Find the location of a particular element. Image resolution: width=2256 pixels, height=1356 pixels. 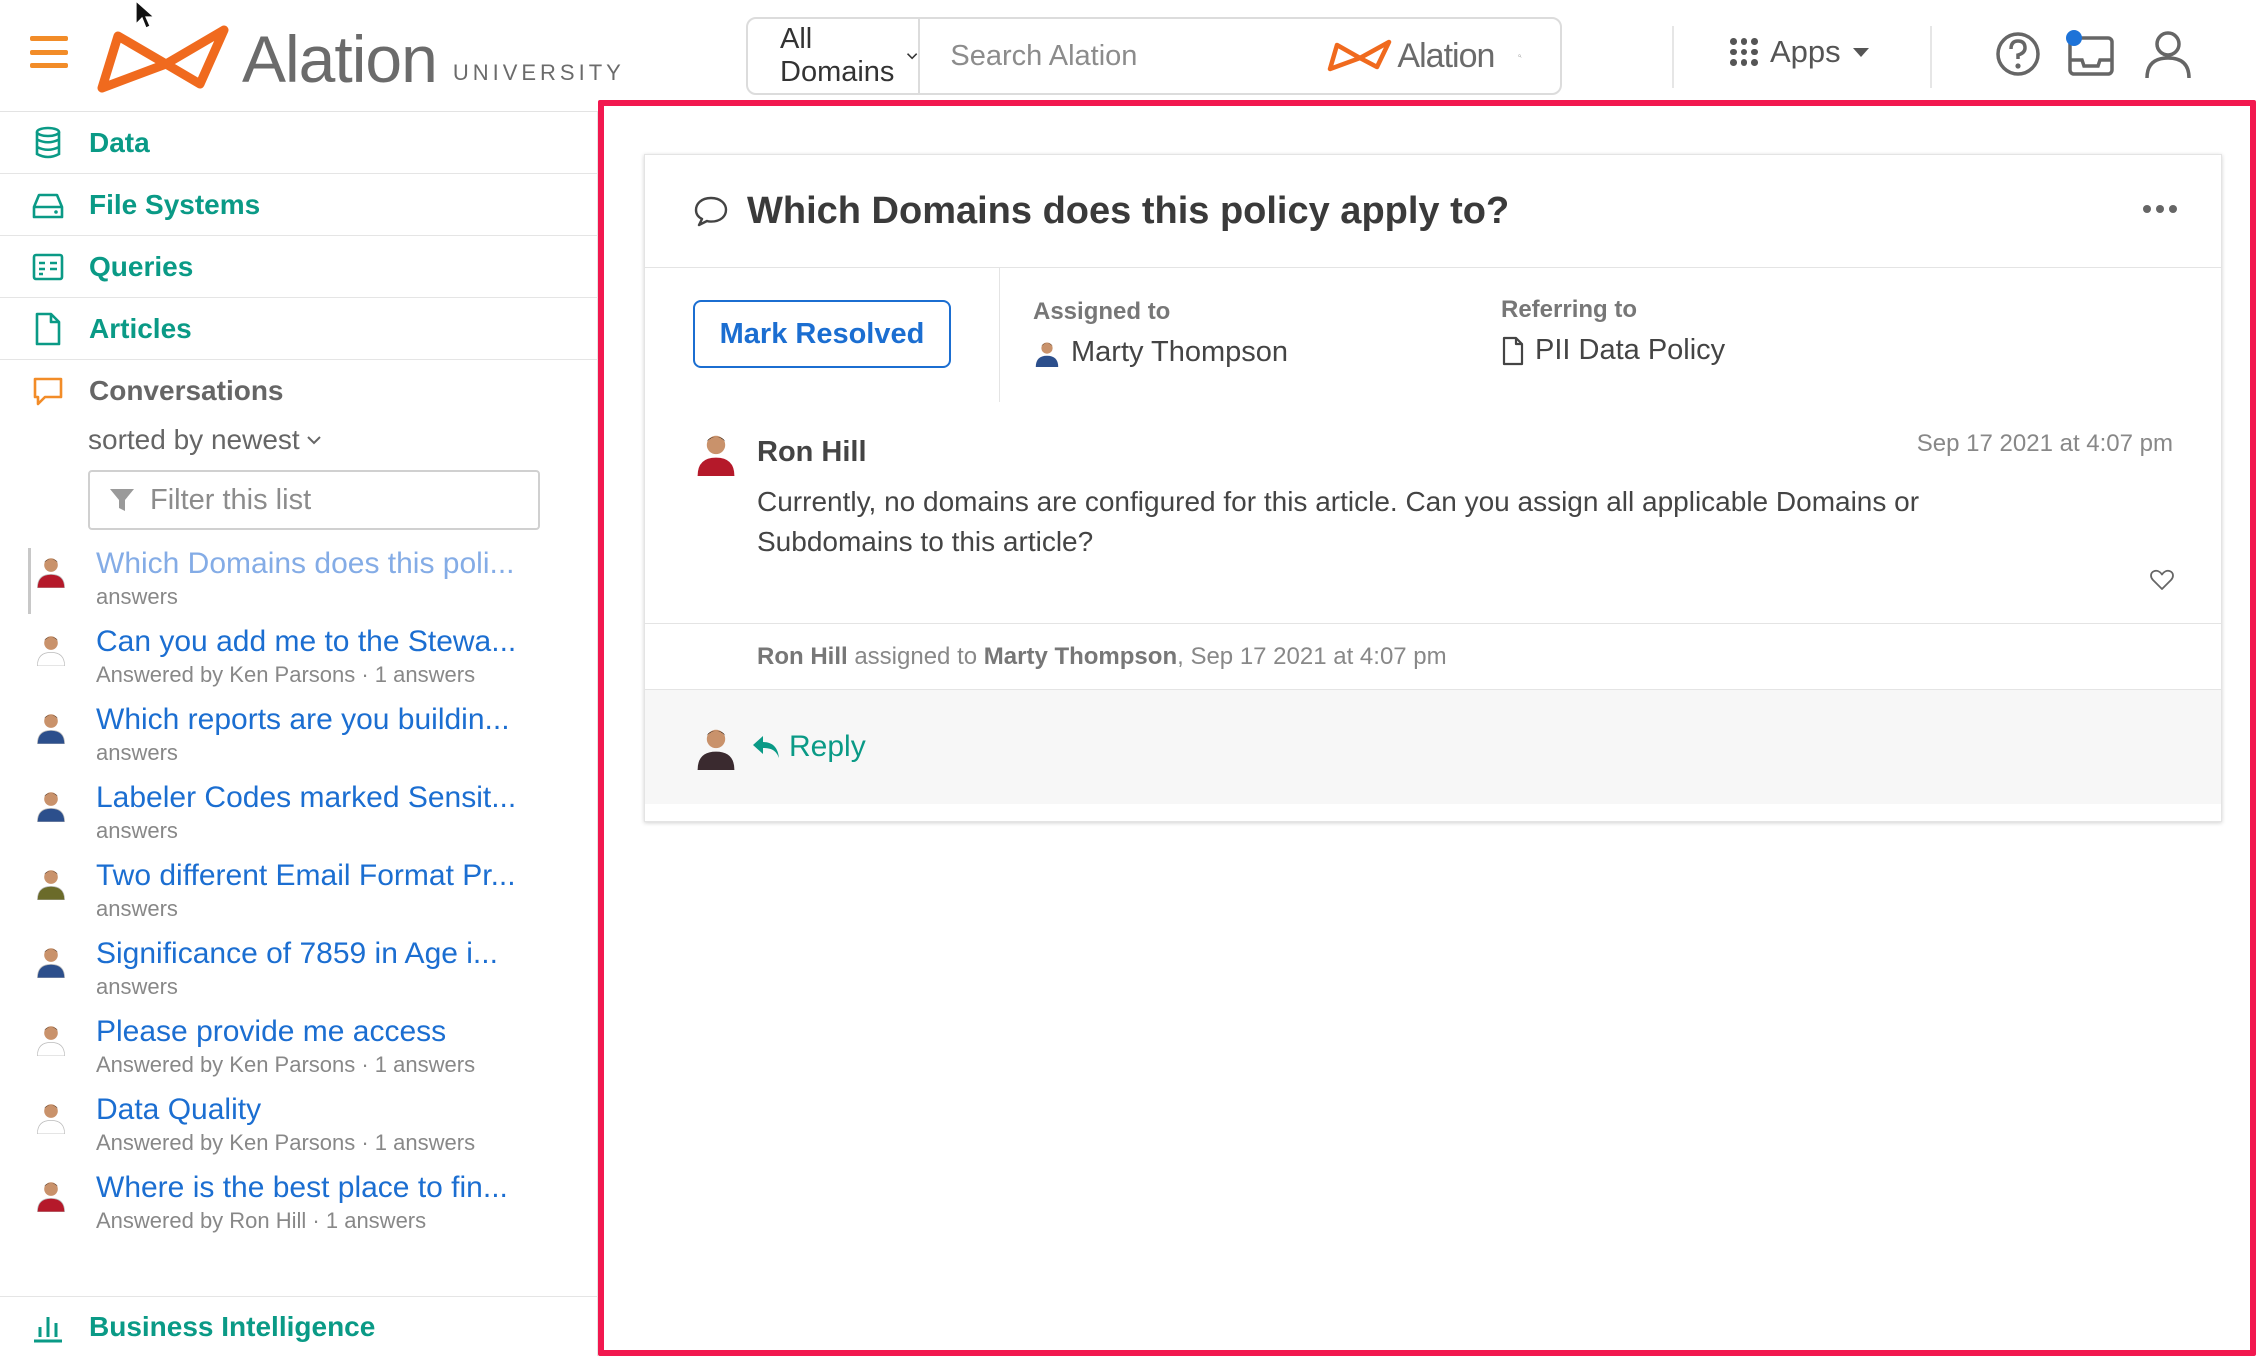

conversation-title-link: Please provide me access is located at coordinates (306, 1032).